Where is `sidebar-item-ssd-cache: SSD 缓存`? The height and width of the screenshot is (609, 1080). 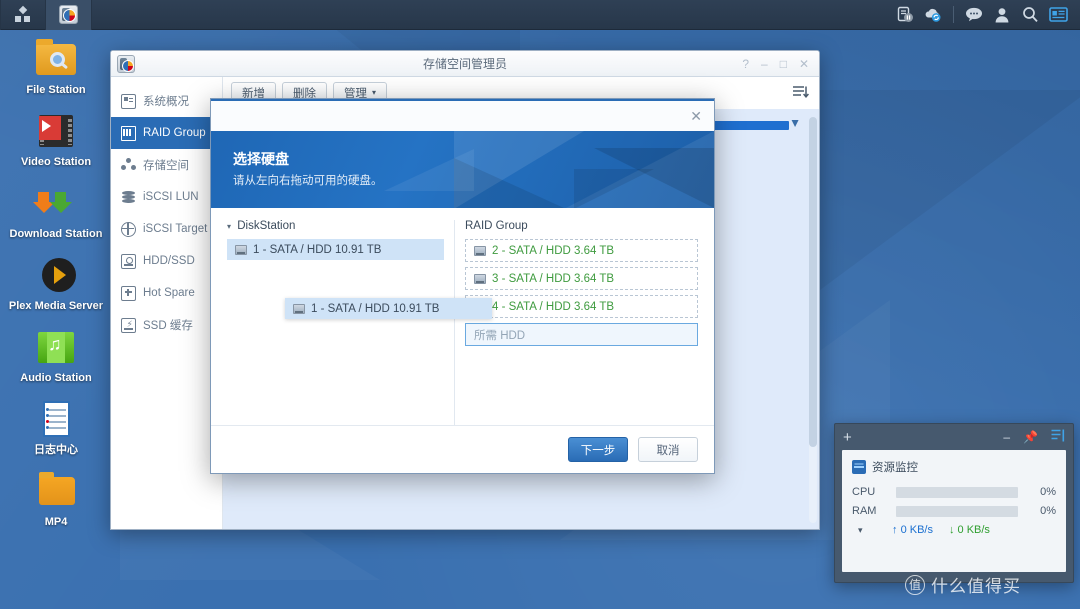 sidebar-item-ssd-cache: SSD 缓存 is located at coordinates (166, 325).